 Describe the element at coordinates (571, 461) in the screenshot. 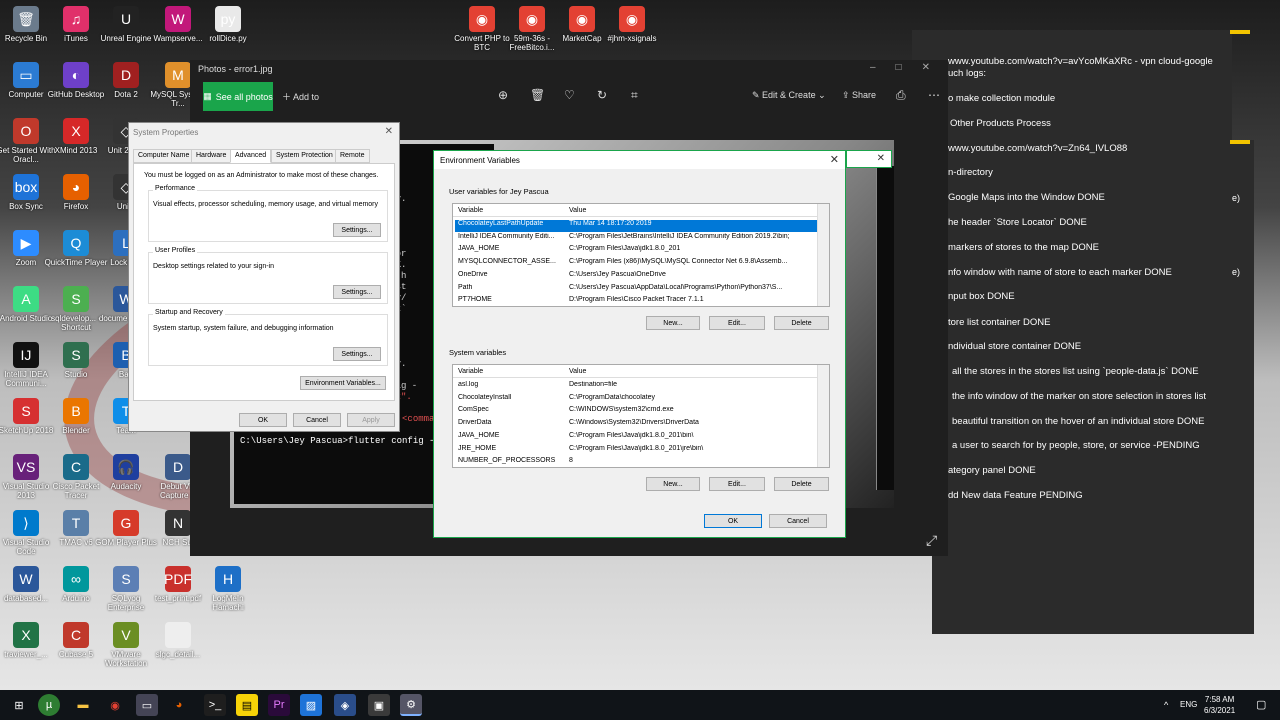

I see `variable-value: 8` at that location.